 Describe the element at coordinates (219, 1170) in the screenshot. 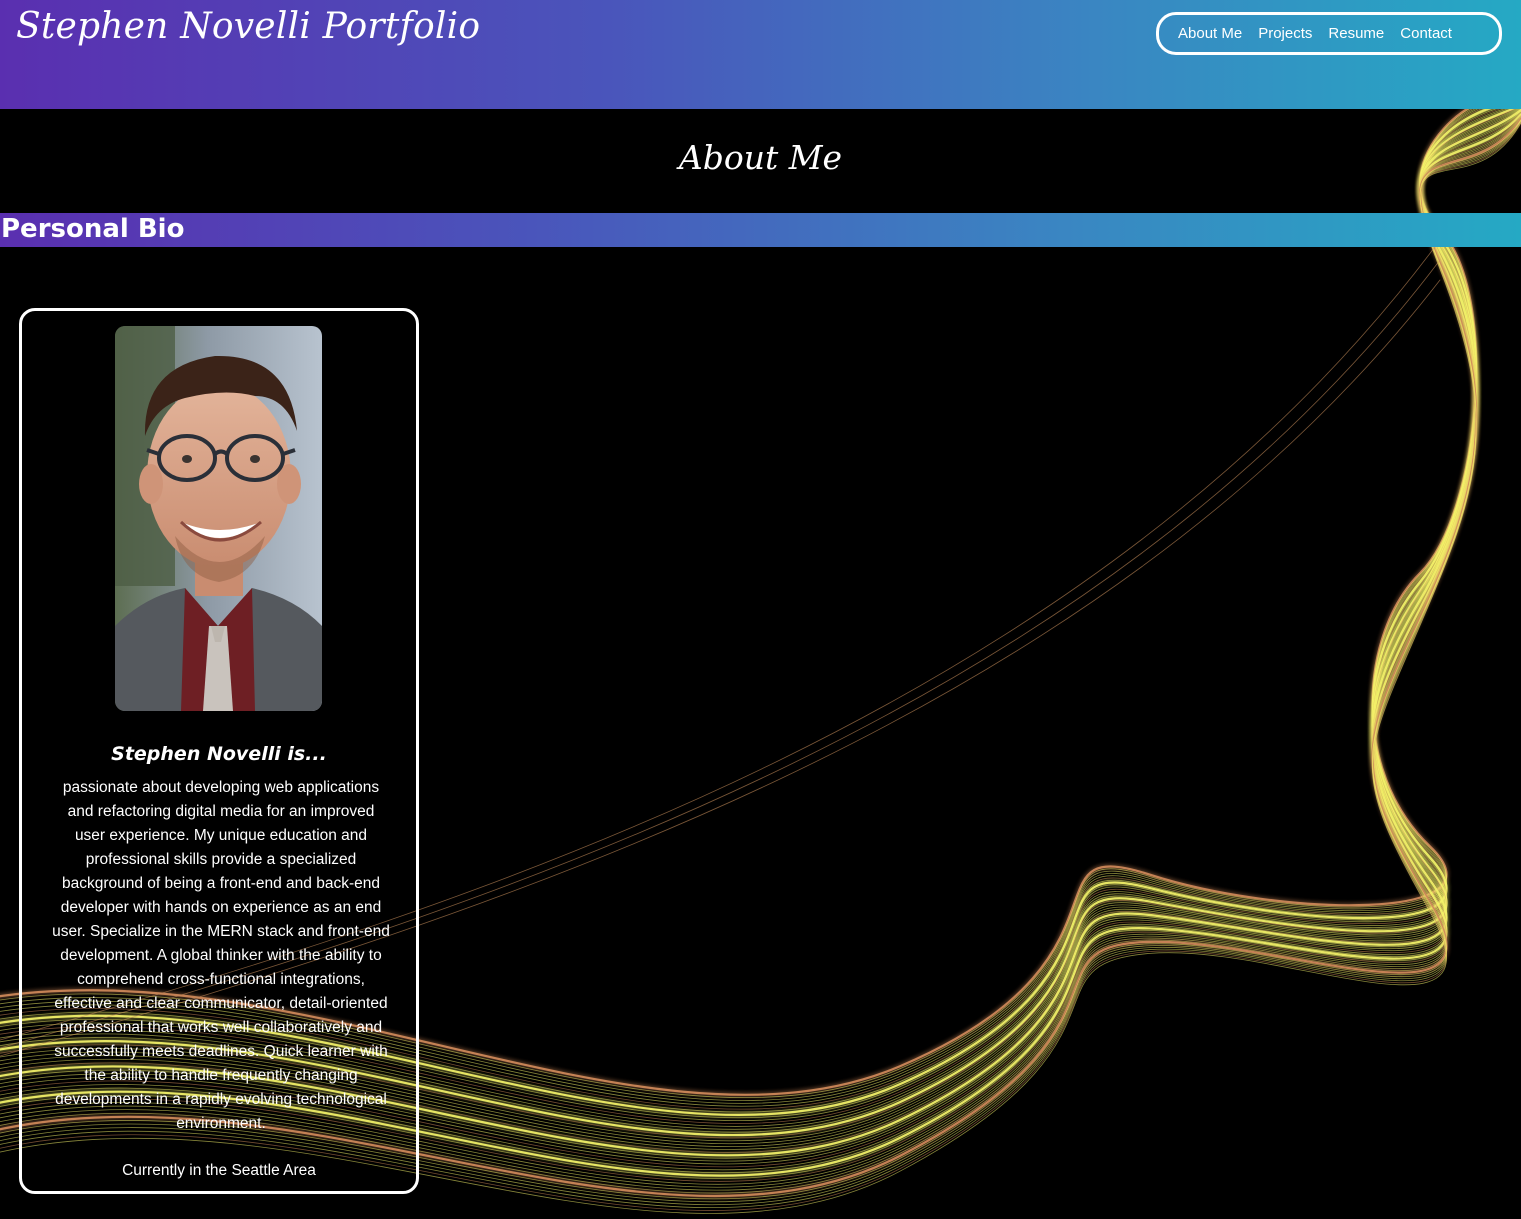

I see `bio-location: Currently in the Seattle Area` at that location.